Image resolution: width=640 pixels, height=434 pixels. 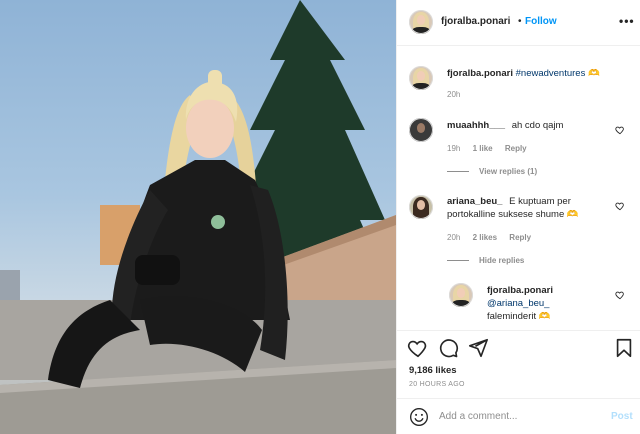 I want to click on likes-count: 9,186 likes, so click(x=433, y=370).